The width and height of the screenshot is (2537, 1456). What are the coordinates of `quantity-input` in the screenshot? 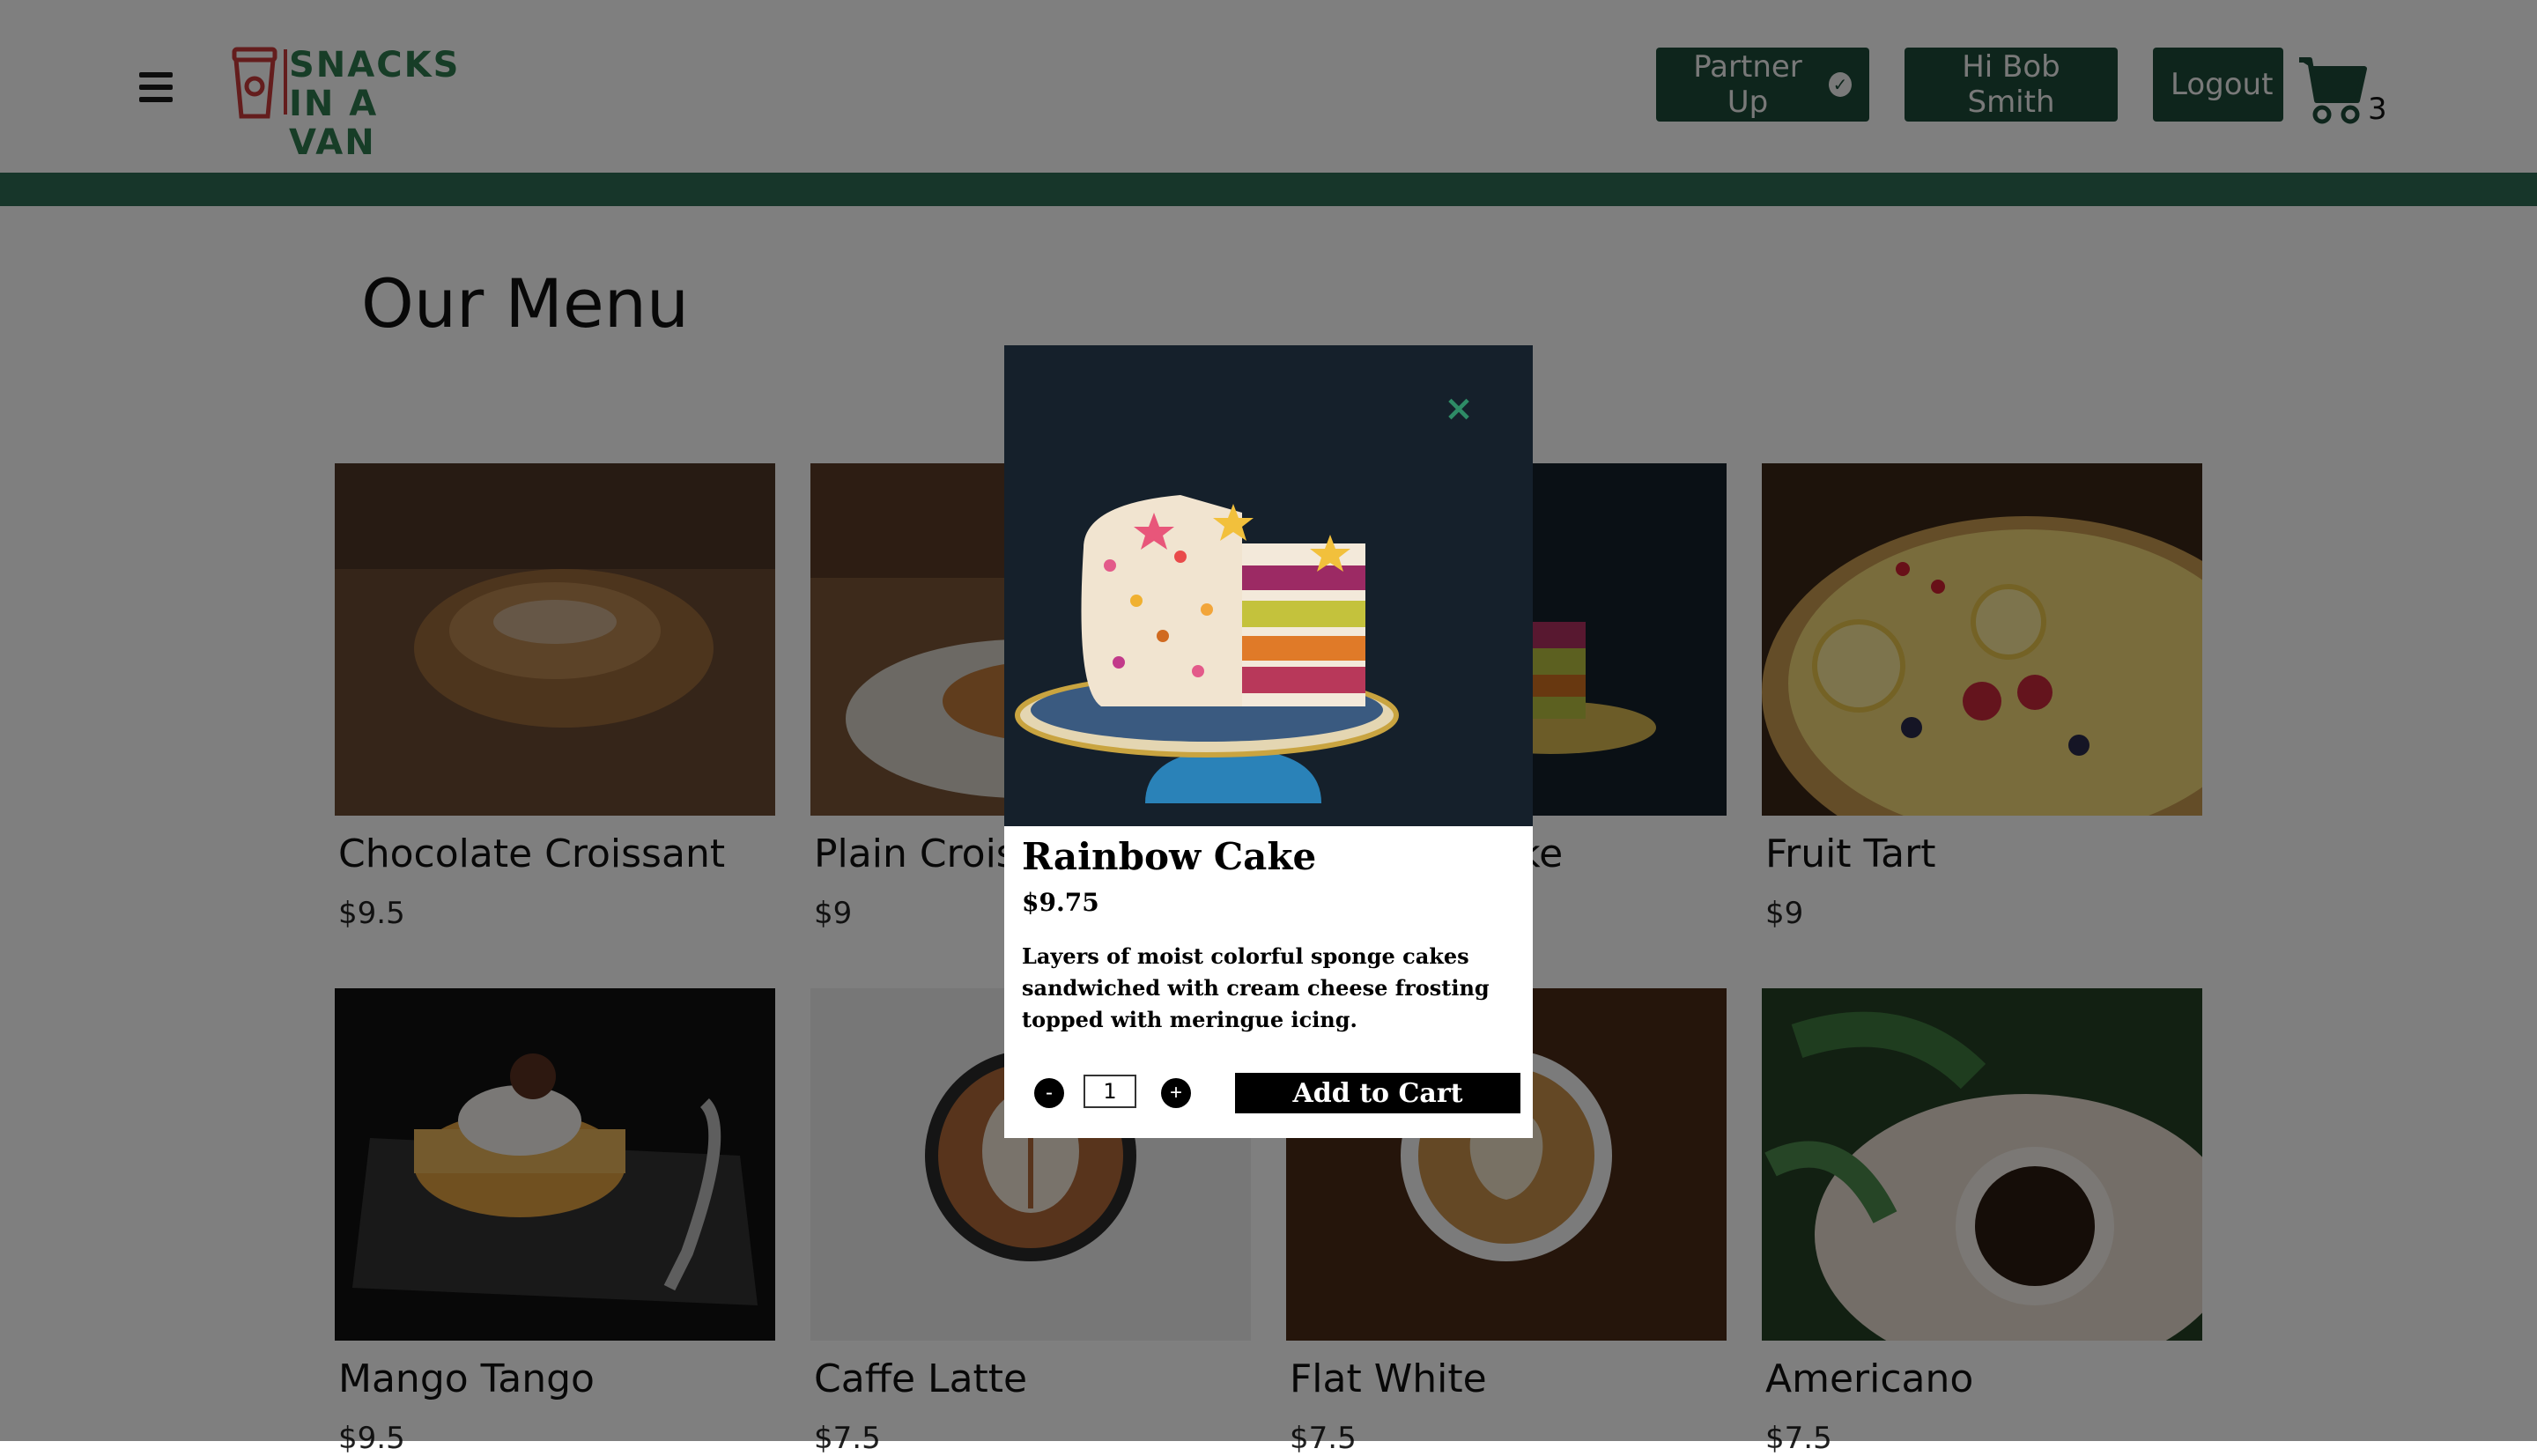 It's located at (1110, 1091).